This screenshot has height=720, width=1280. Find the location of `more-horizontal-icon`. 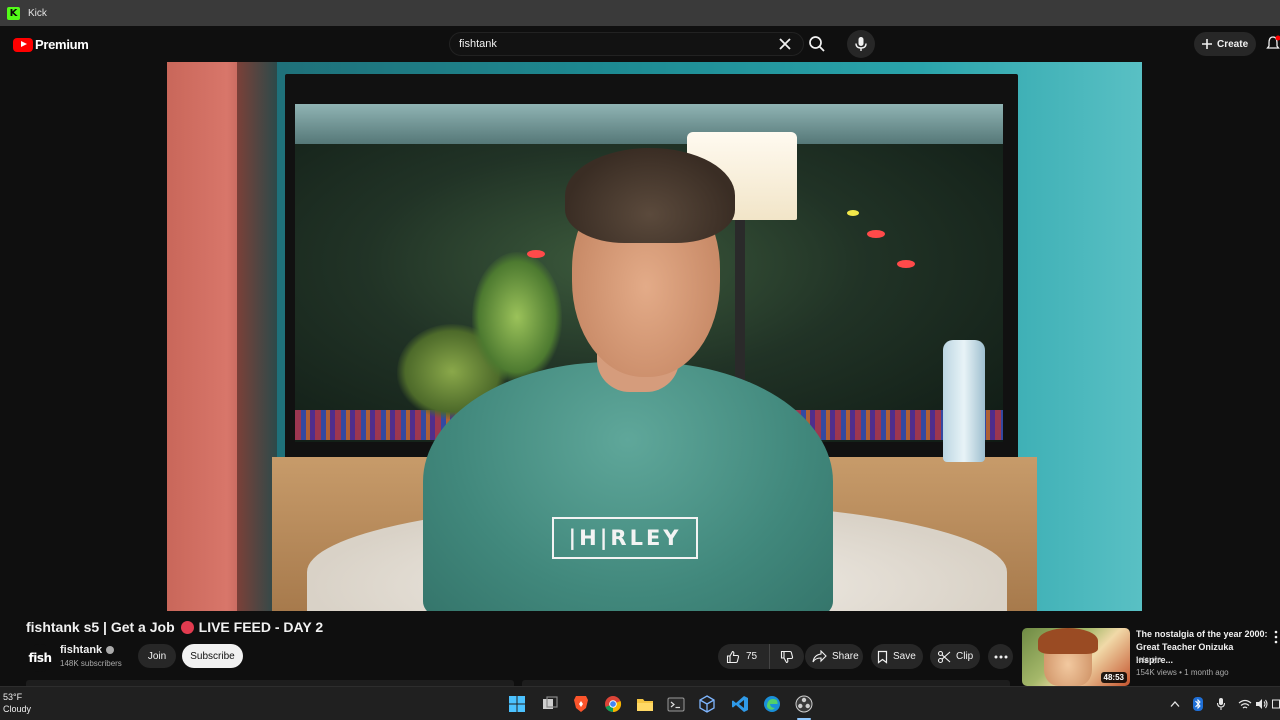

more-horizontal-icon is located at coordinates (1000, 656).